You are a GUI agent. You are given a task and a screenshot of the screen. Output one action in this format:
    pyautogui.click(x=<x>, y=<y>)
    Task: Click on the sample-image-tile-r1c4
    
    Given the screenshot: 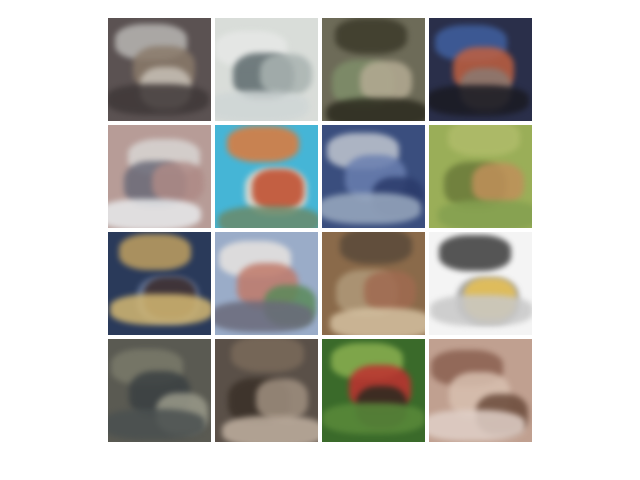 What is the action you would take?
    pyautogui.click(x=480, y=69)
    